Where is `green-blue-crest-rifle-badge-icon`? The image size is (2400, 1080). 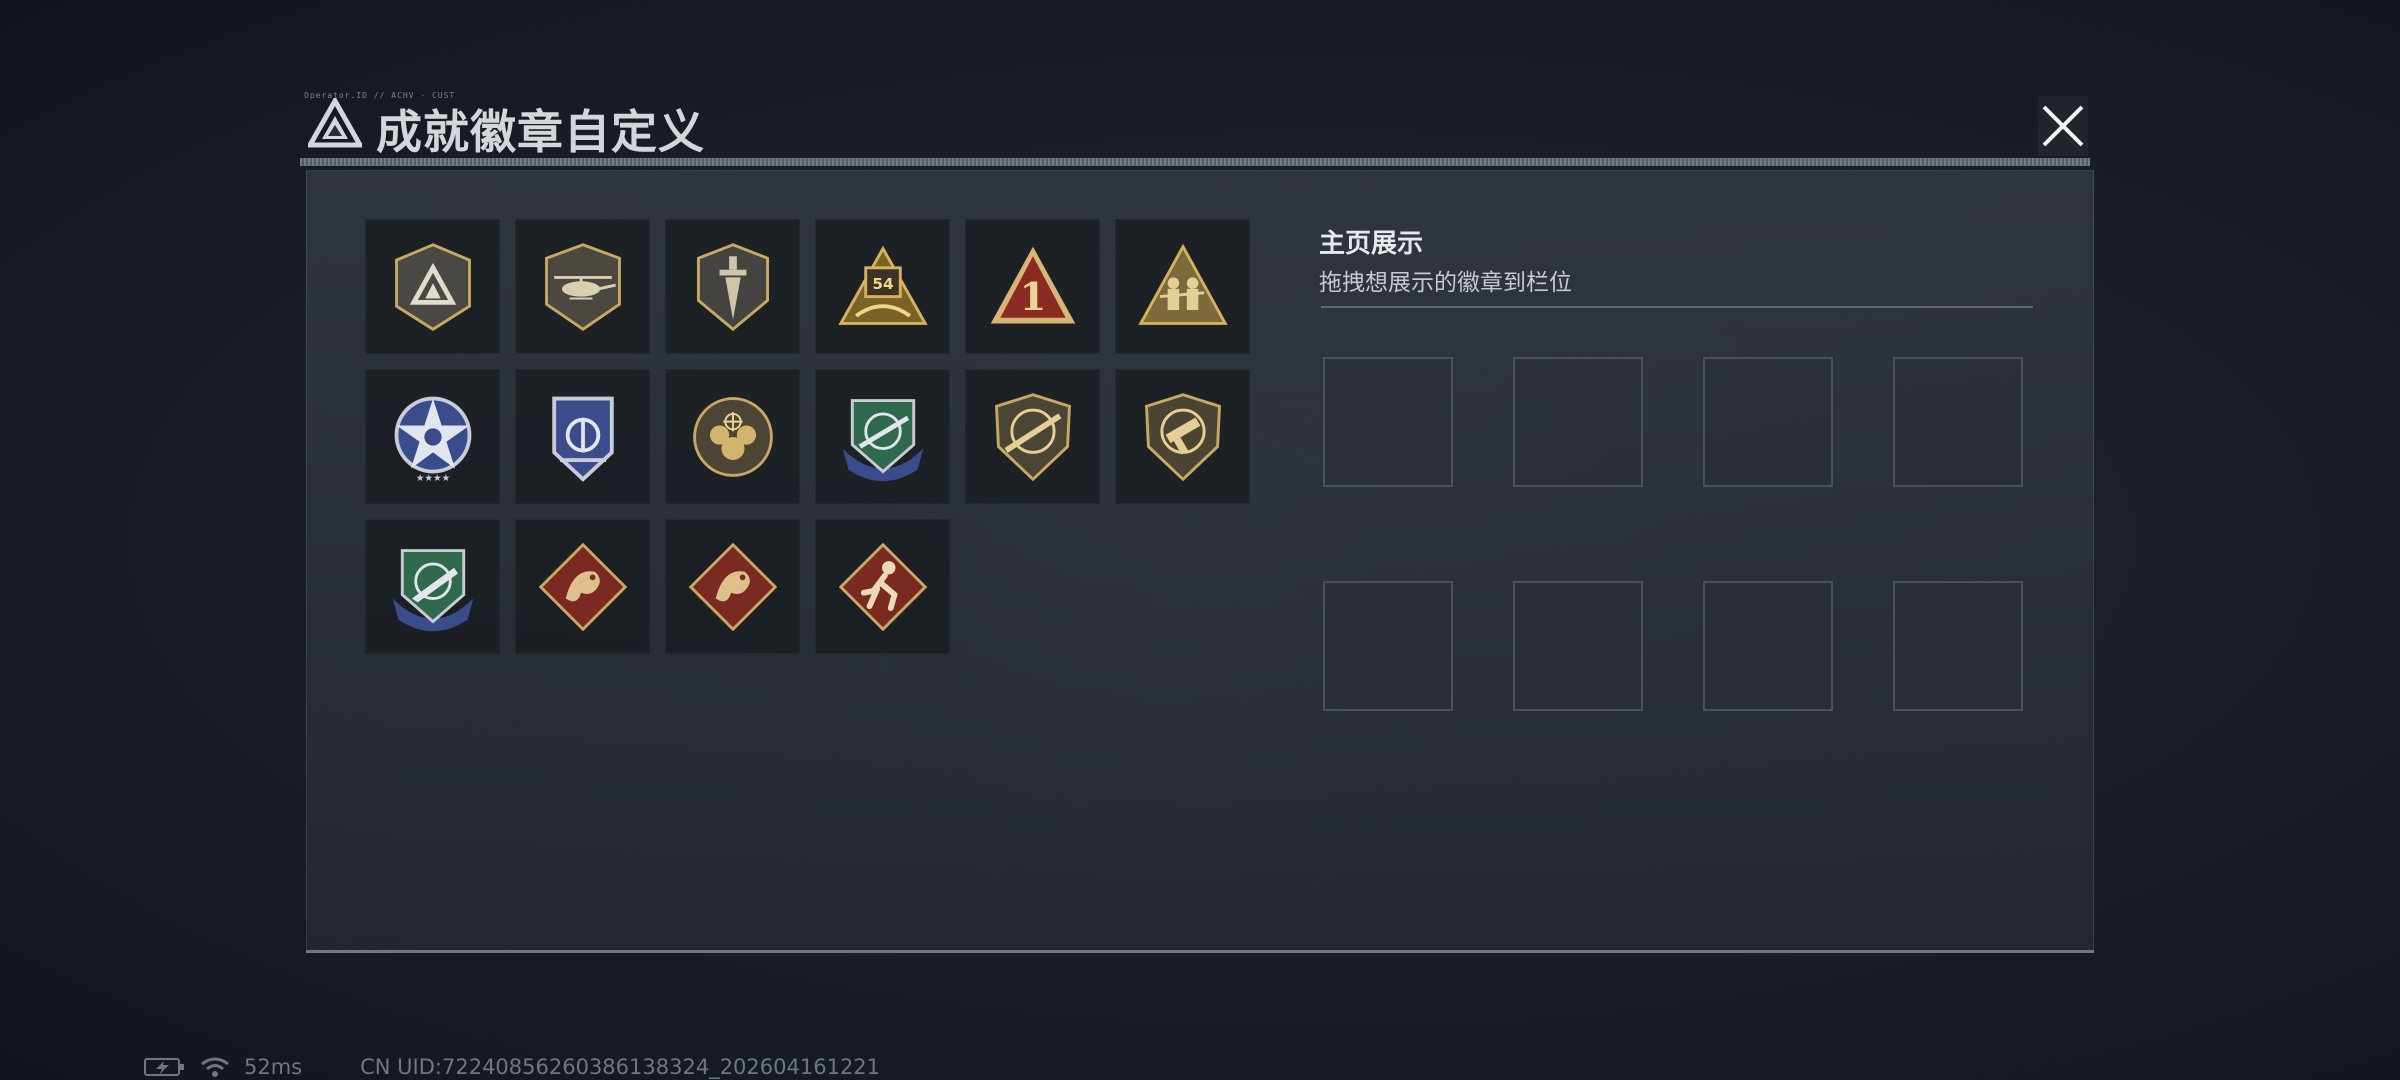
green-blue-crest-rifle-badge-icon is located at coordinates (882, 439).